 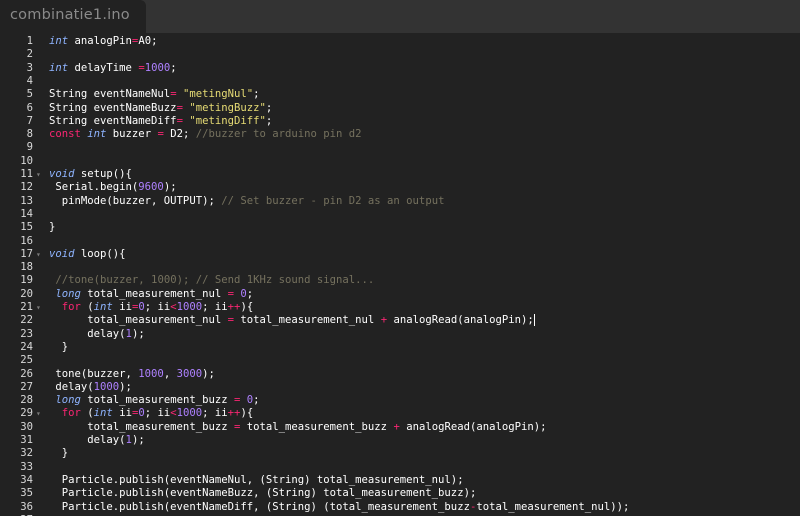 What do you see at coordinates (113, 107) in the screenshot?
I see `code-token: String eventNameBuzz` at bounding box center [113, 107].